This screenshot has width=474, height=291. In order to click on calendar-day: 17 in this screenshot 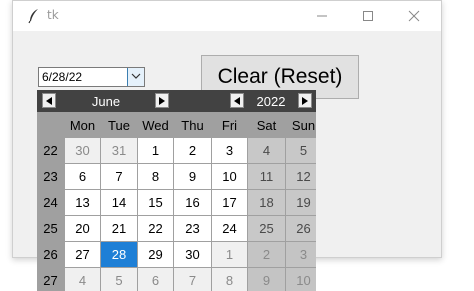, I will do `click(229, 202)`.